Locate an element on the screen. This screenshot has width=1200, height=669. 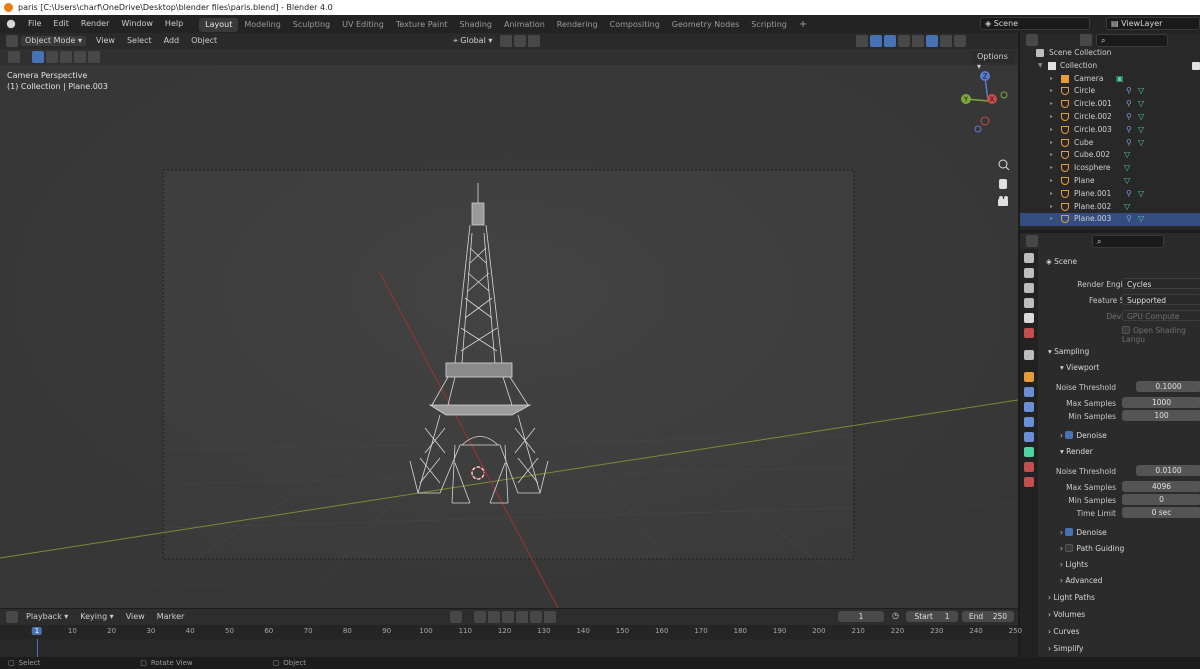
record-keyframe-icon is located at coordinates (456, 617).